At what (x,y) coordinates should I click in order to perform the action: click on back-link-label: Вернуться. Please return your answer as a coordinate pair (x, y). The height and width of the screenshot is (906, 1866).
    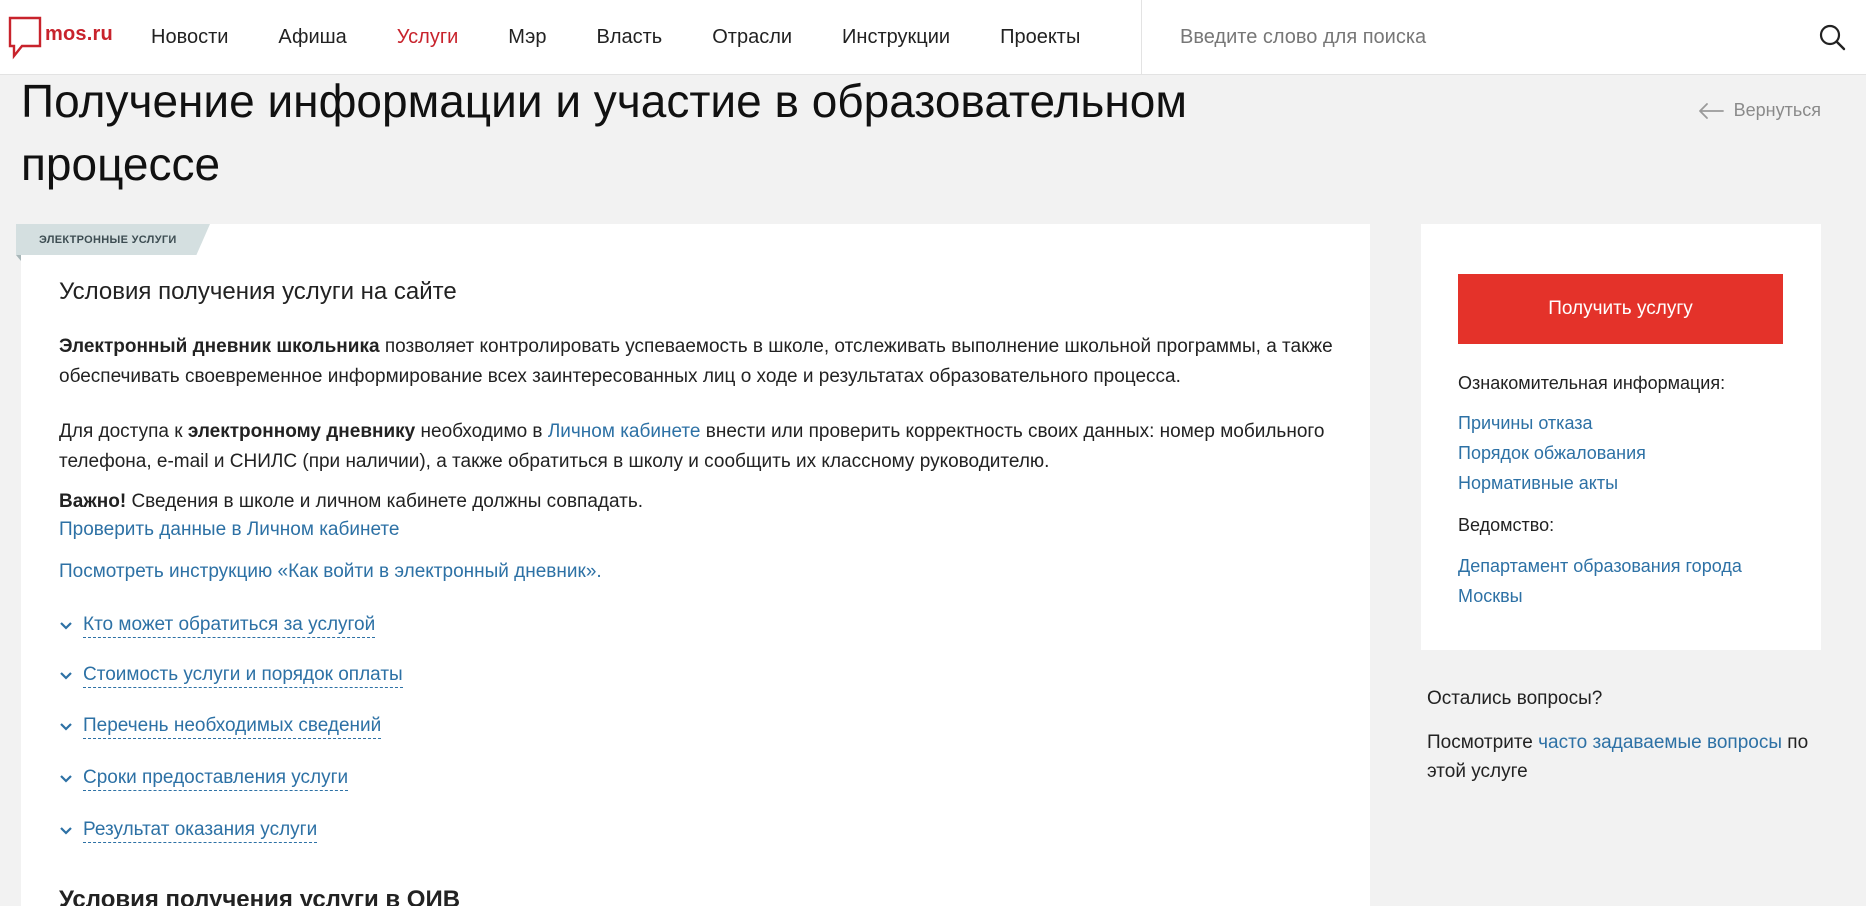
    Looking at the image, I should click on (1777, 110).